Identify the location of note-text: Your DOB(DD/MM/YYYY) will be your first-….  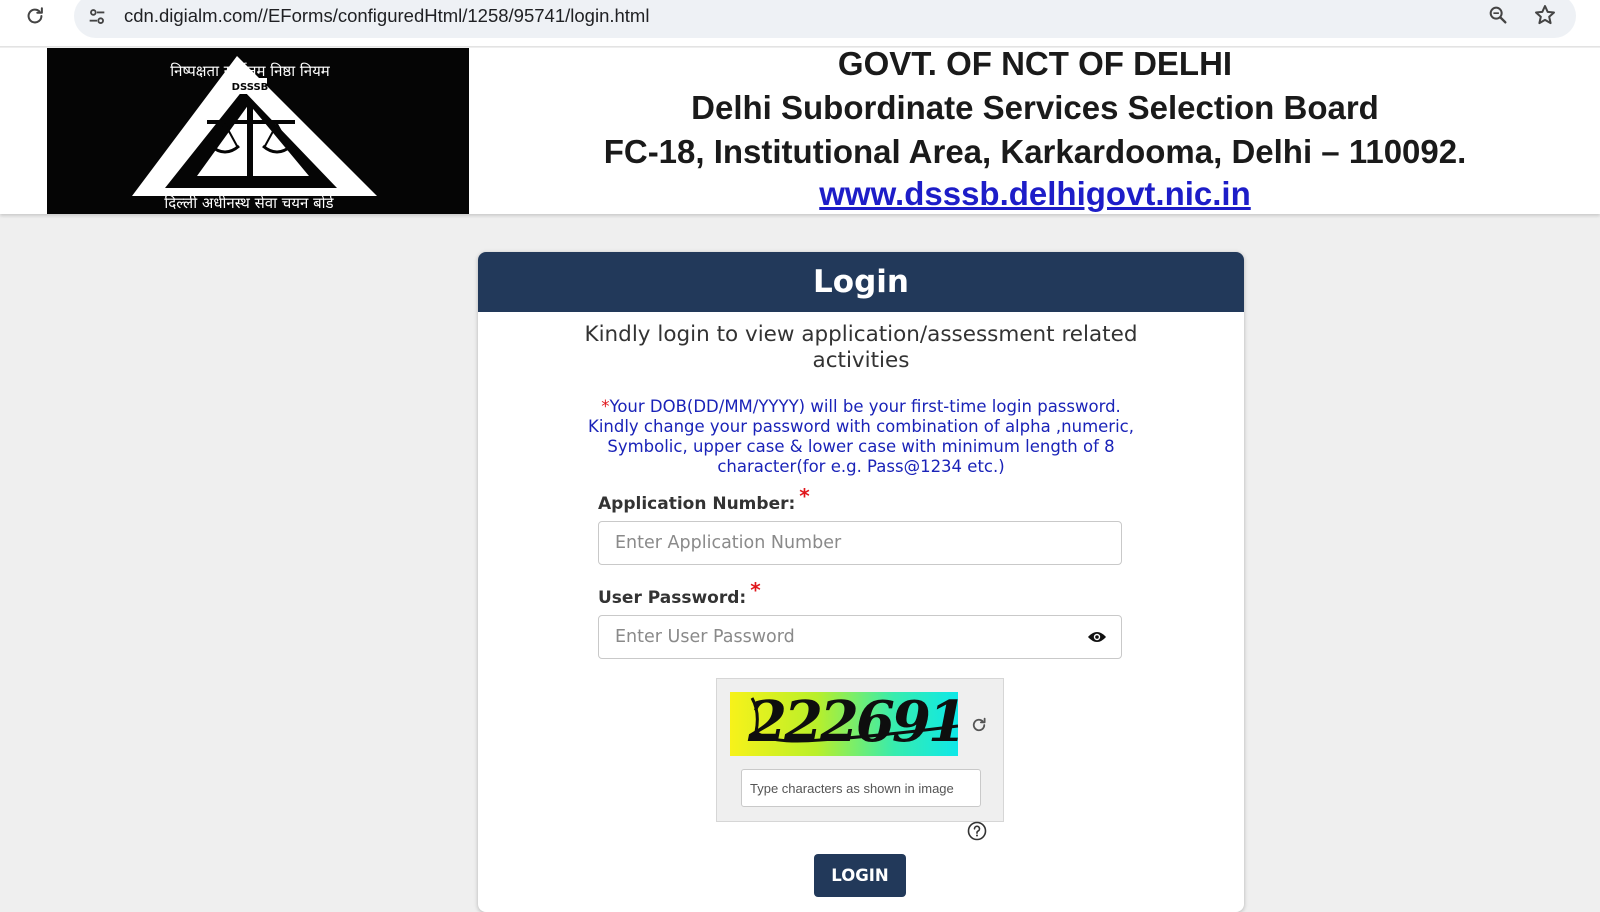
(861, 436).